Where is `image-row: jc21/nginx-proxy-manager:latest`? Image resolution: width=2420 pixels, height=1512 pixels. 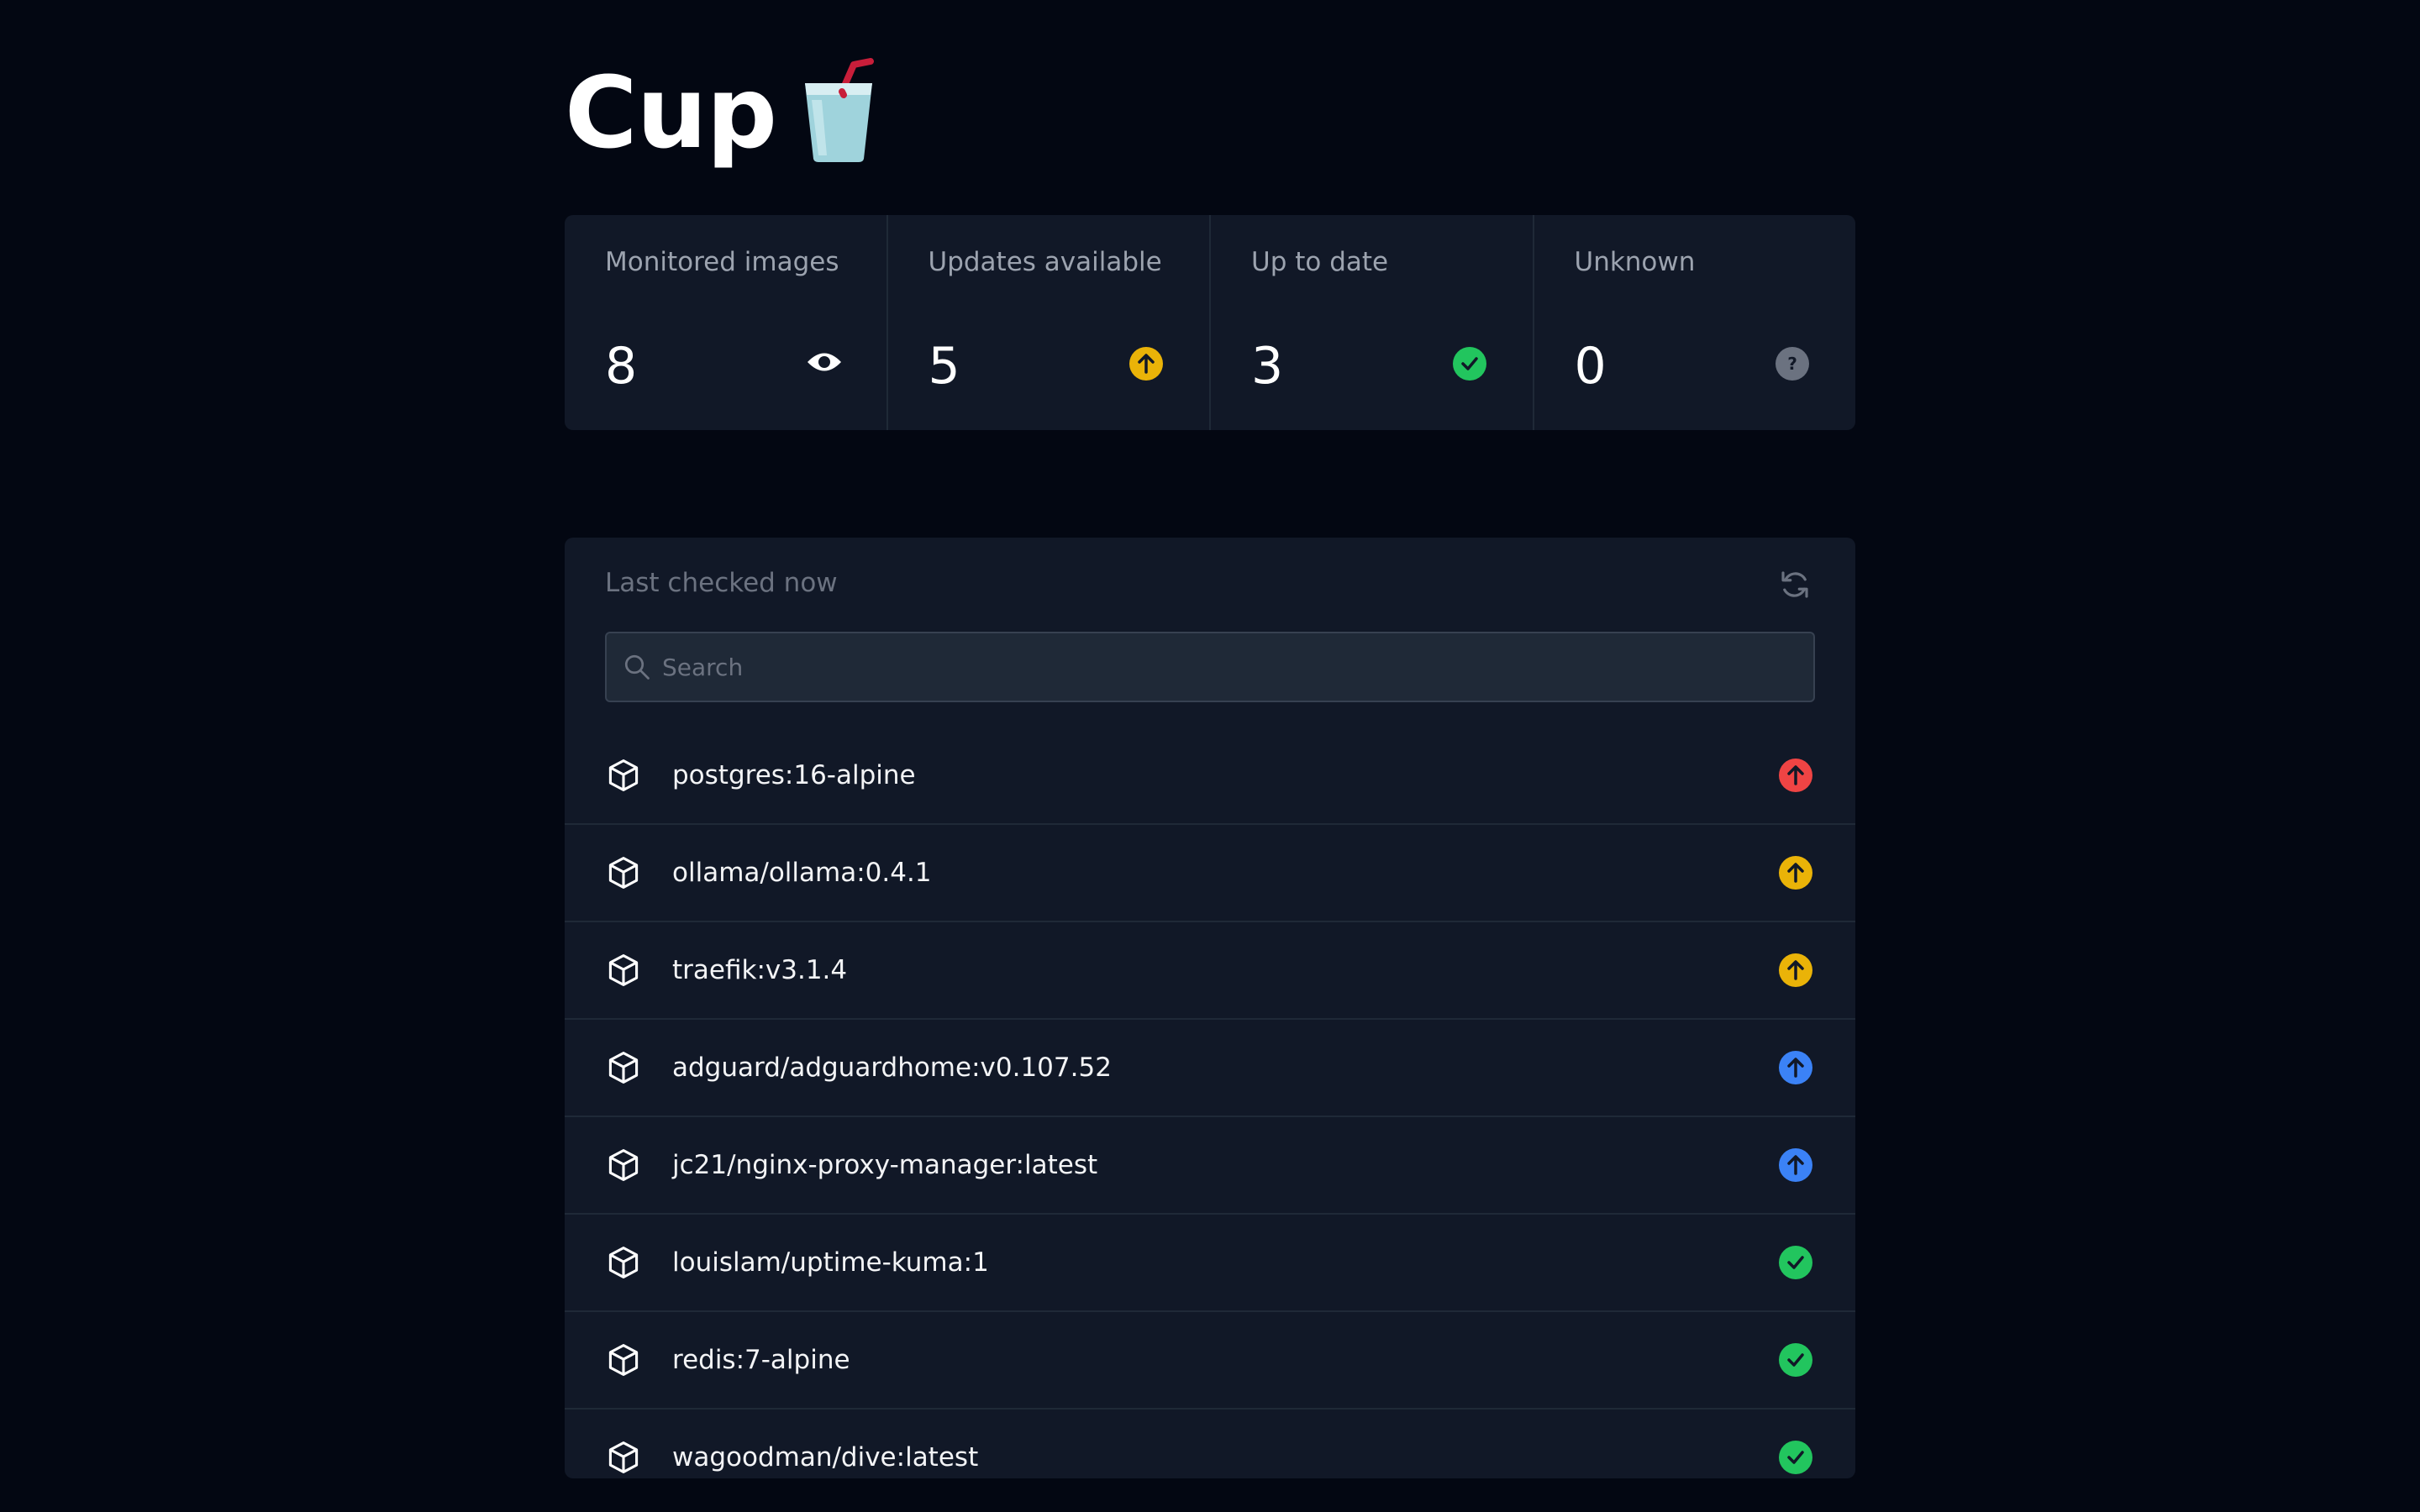 image-row: jc21/nginx-proxy-manager:latest is located at coordinates (1210, 1164).